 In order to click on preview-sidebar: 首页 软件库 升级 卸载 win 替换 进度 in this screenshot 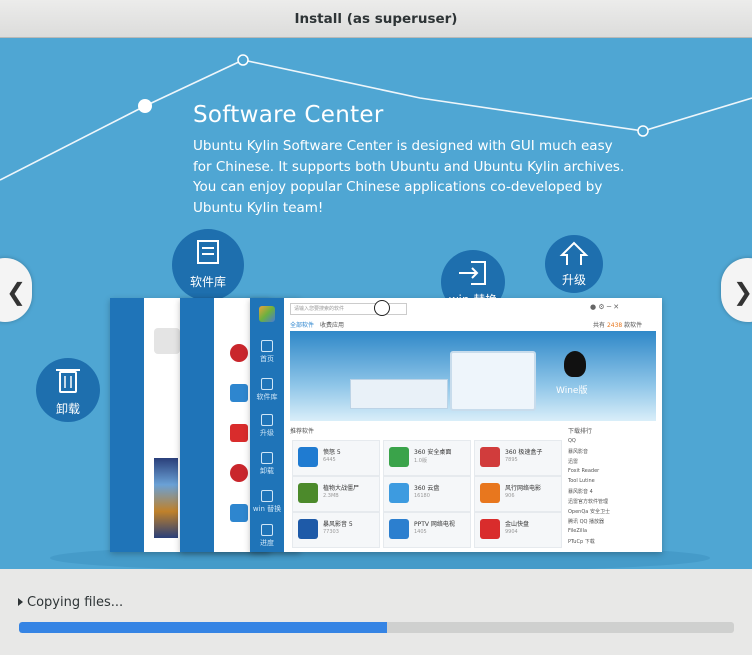, I will do `click(267, 425)`.